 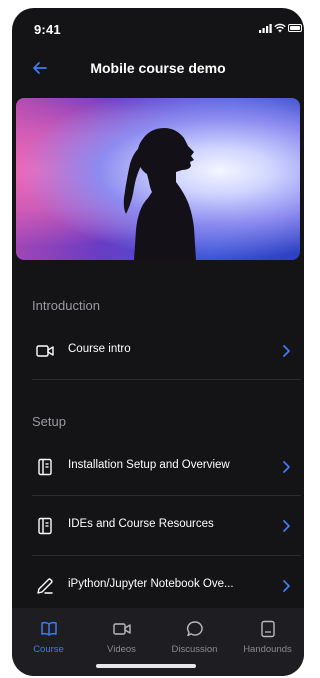 I want to click on pen-icon, so click(x=45, y=586).